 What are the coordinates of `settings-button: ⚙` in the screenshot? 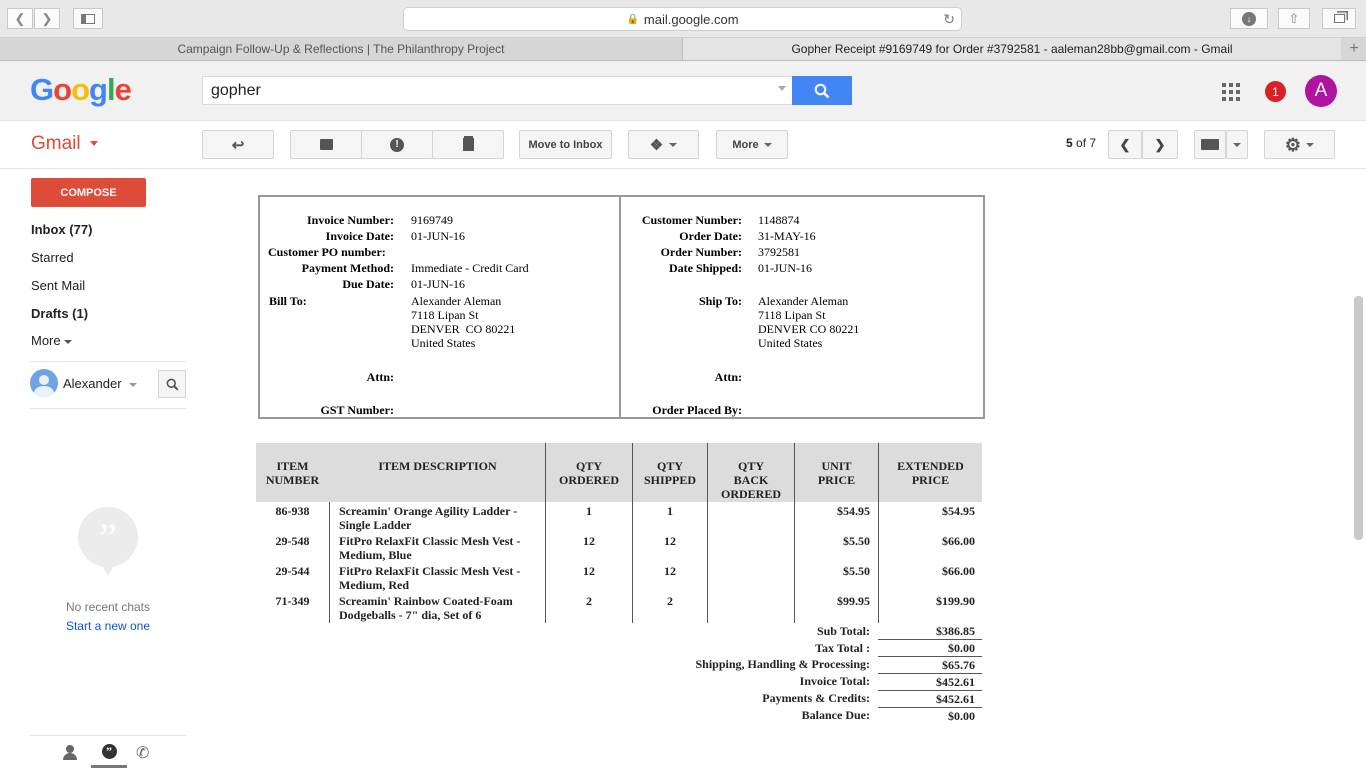 It's located at (1299, 144).